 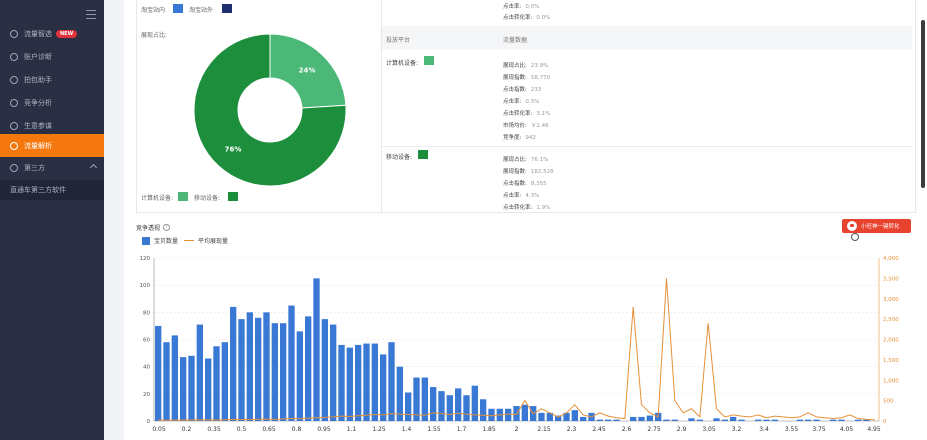 What do you see at coordinates (52, 167) in the screenshot?
I see `sidebar-group-third-party: 第三方` at bounding box center [52, 167].